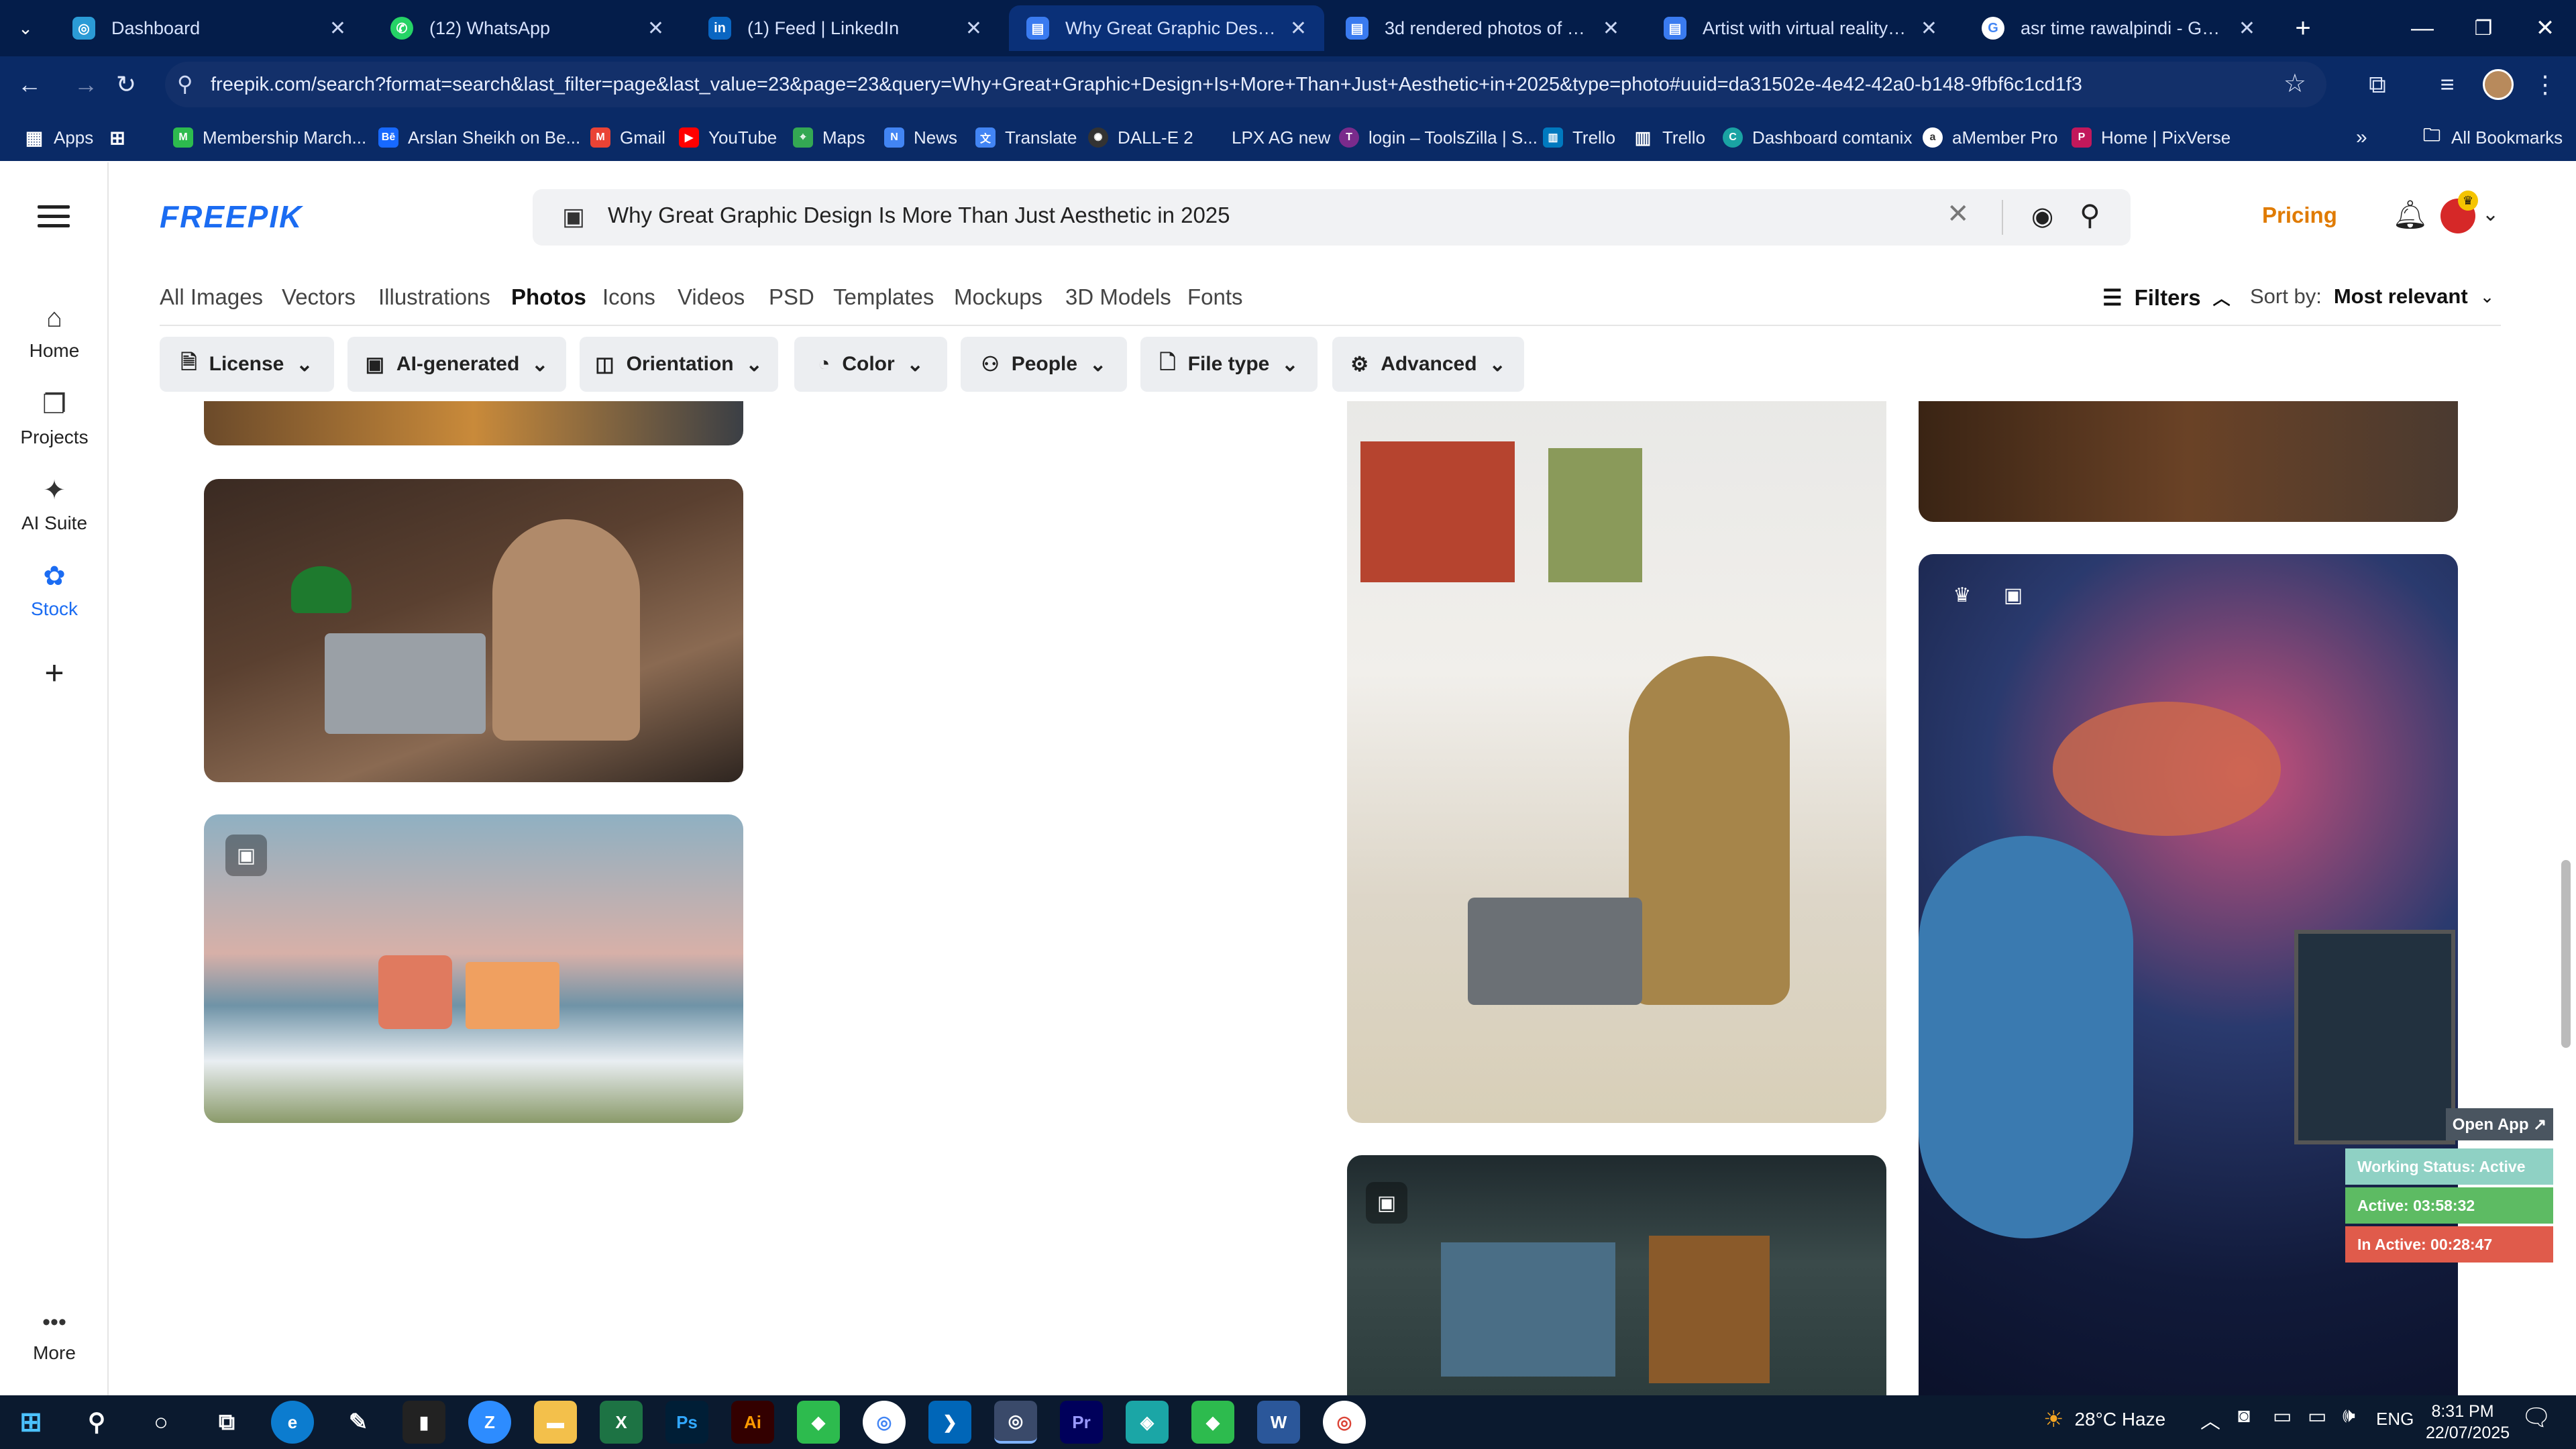 The height and width of the screenshot is (1449, 2576). What do you see at coordinates (489, 1422) in the screenshot?
I see `zoom-icon: Z` at bounding box center [489, 1422].